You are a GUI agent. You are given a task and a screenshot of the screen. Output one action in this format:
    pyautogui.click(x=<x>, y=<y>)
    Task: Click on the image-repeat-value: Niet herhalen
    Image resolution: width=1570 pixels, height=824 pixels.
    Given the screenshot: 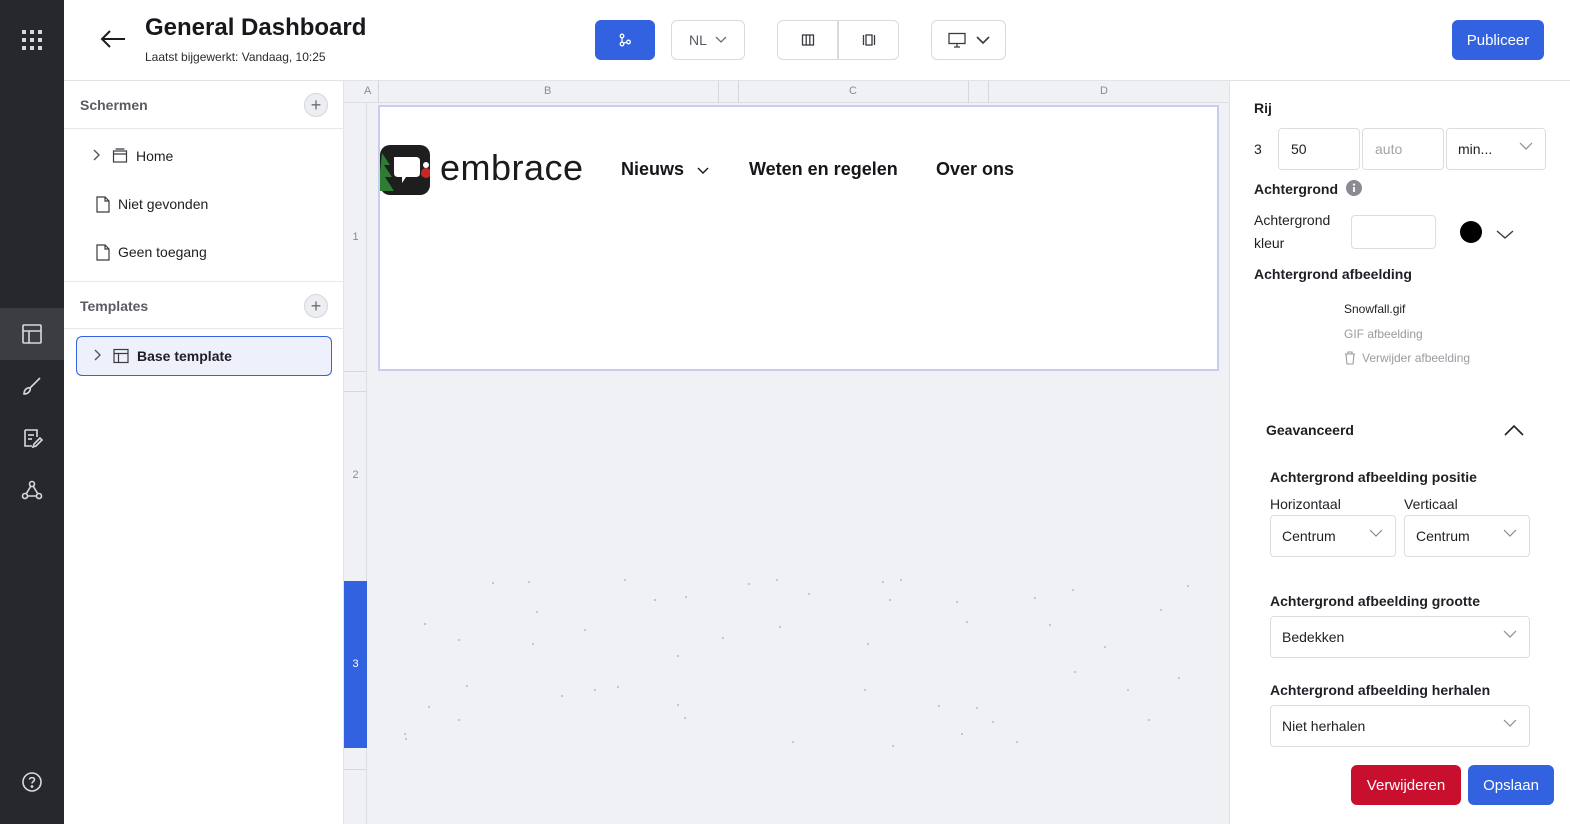 What is the action you would take?
    pyautogui.click(x=1324, y=726)
    